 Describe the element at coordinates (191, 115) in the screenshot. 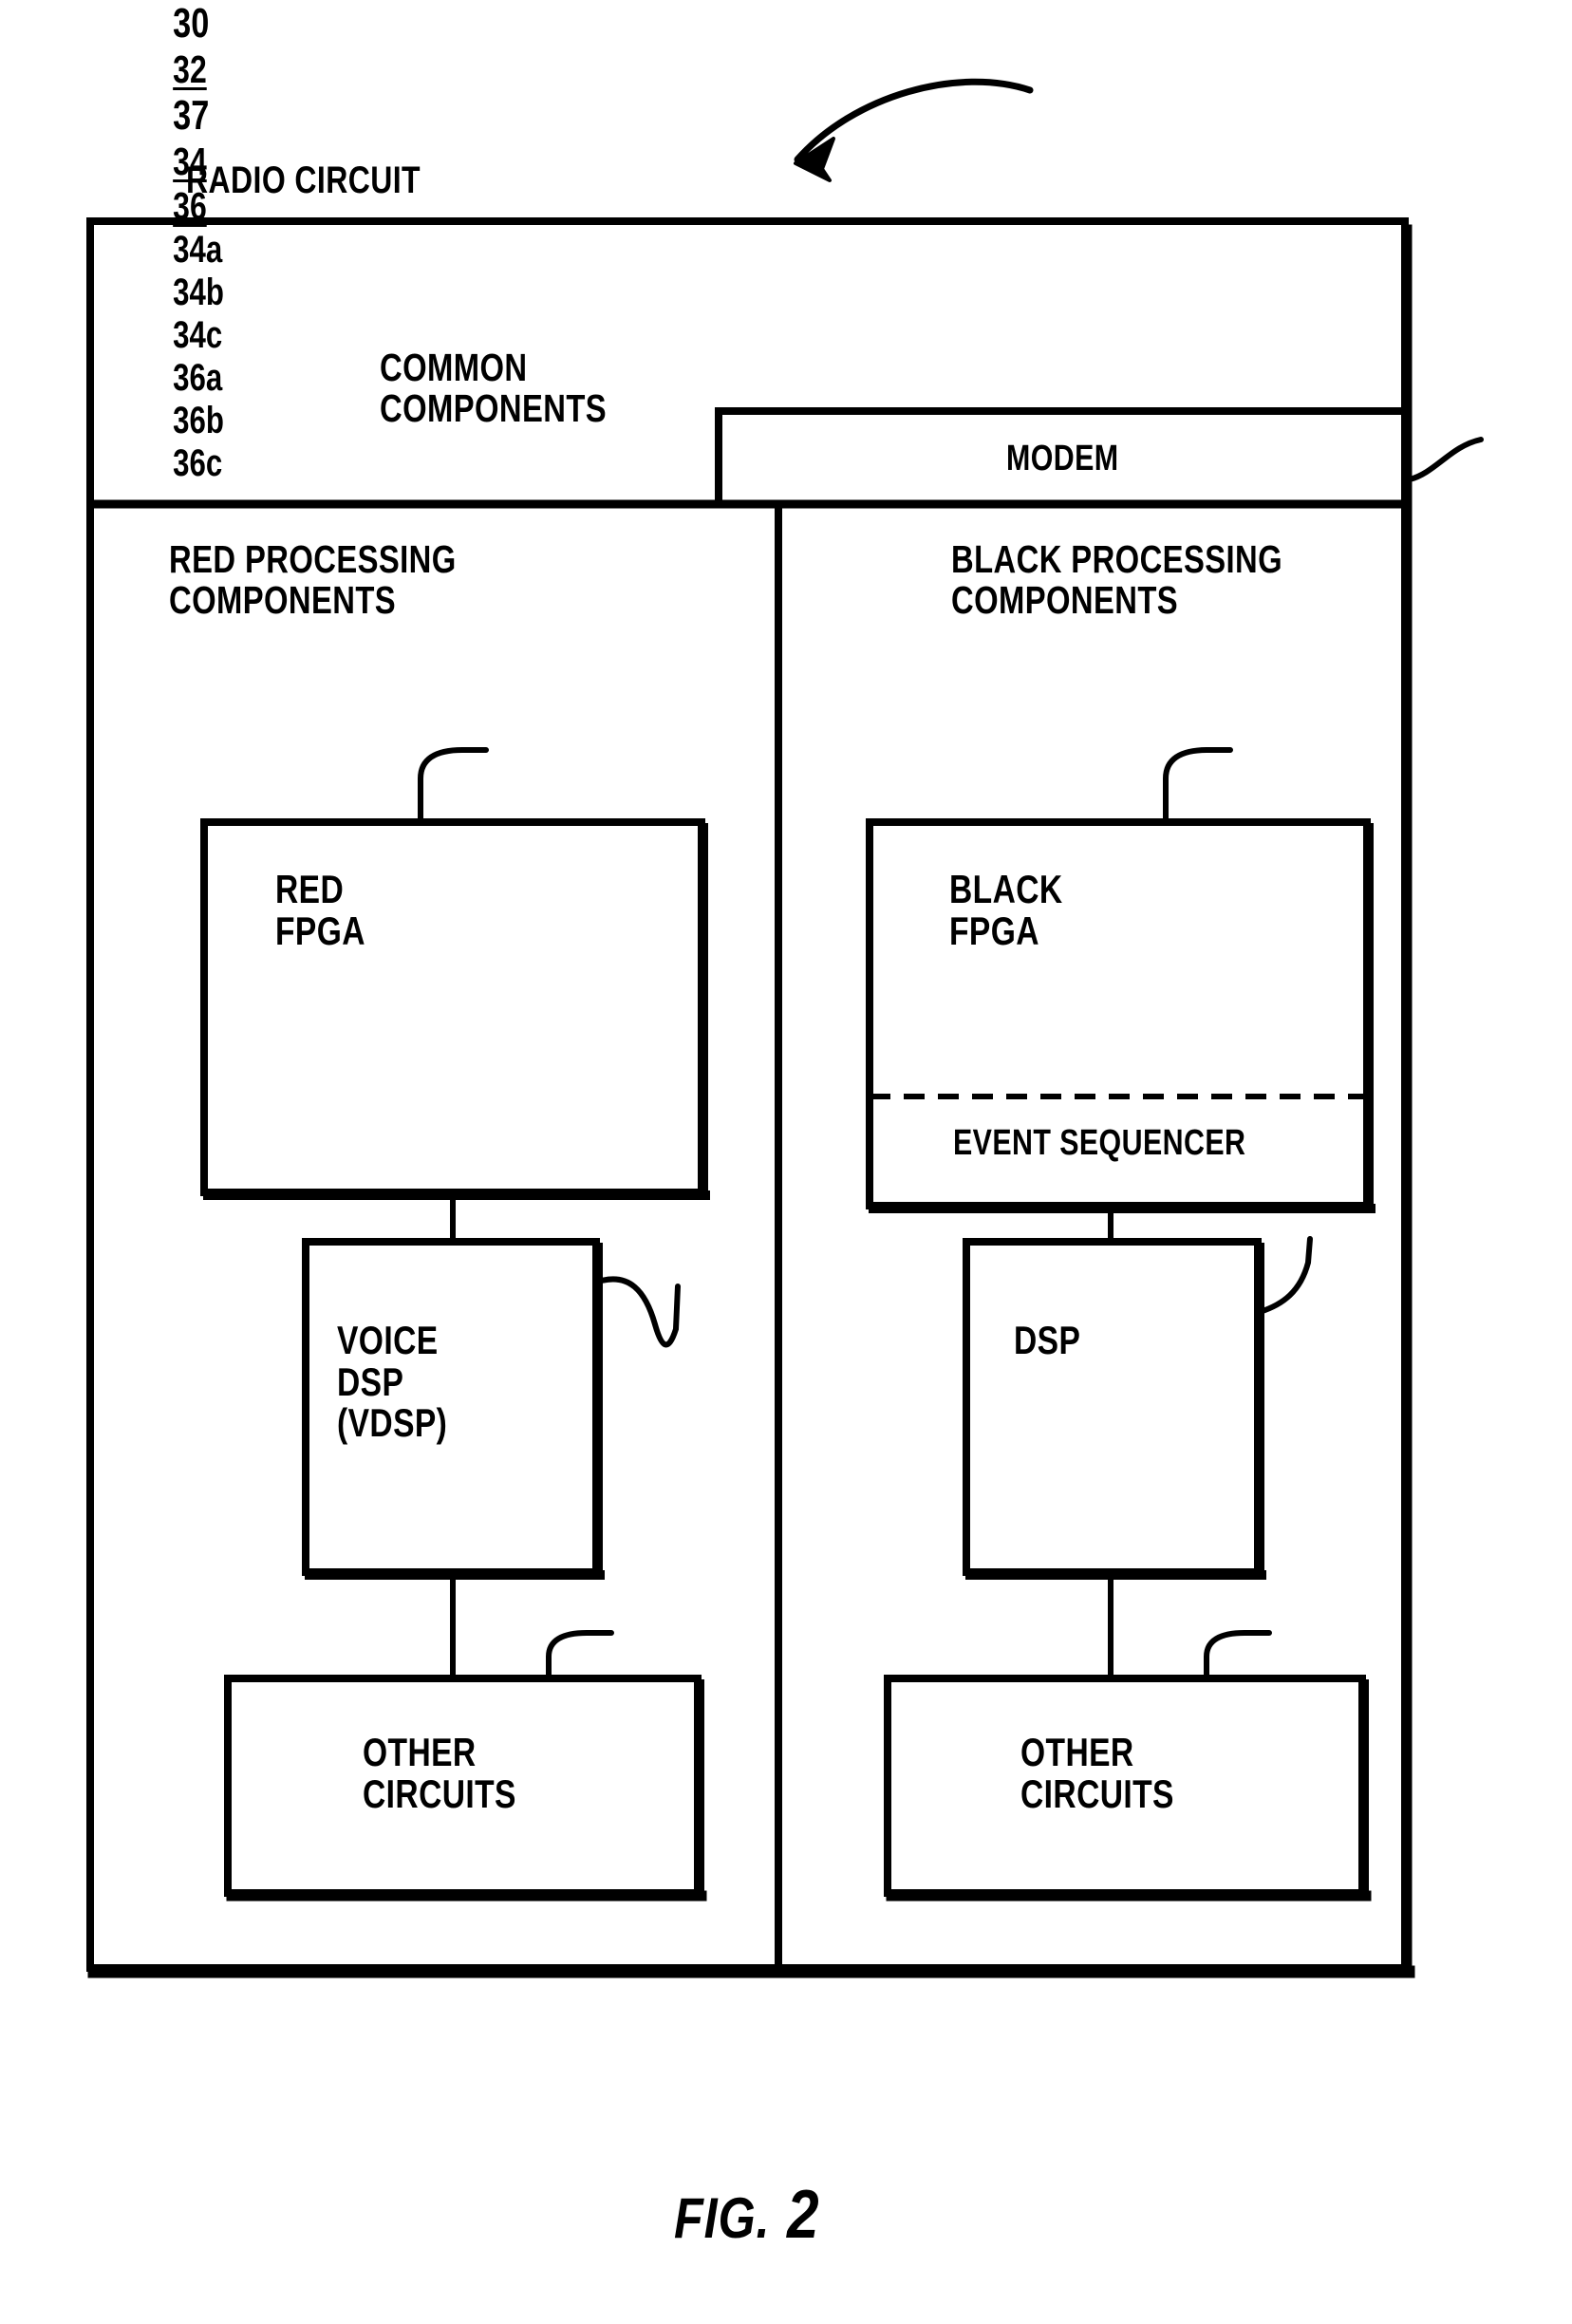

I see `ref-number-37: 37` at that location.